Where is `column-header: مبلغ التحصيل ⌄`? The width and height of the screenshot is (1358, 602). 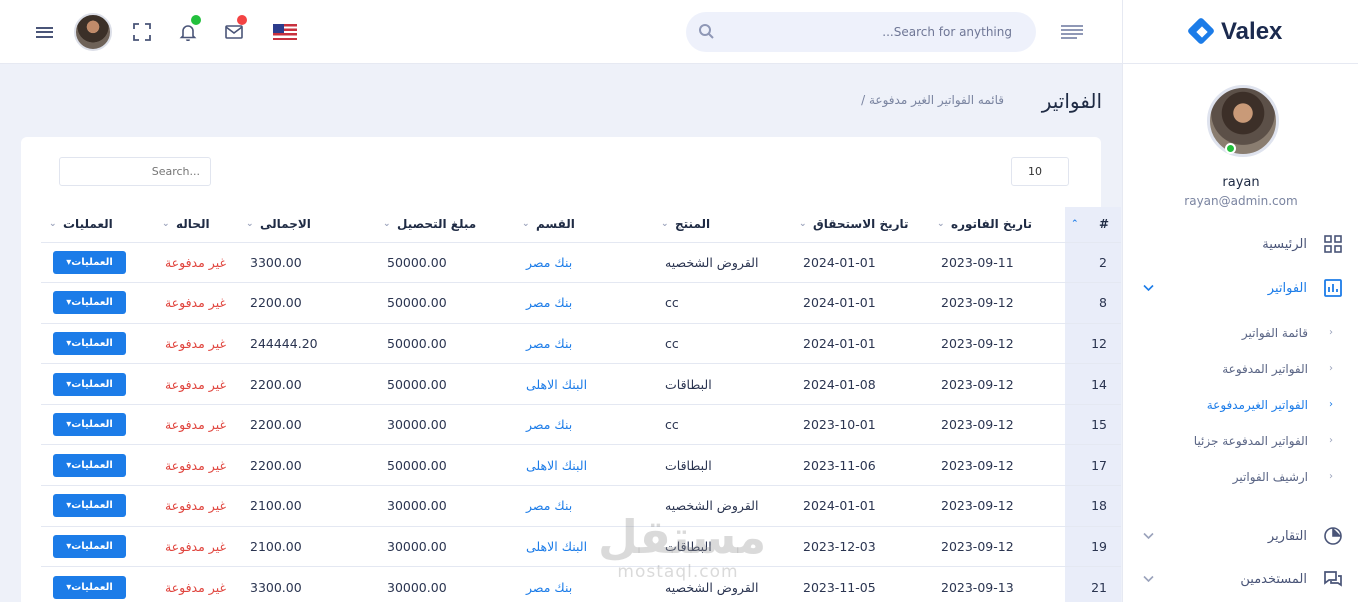
column-header: مبلغ التحصيل ⌄ is located at coordinates (444, 225).